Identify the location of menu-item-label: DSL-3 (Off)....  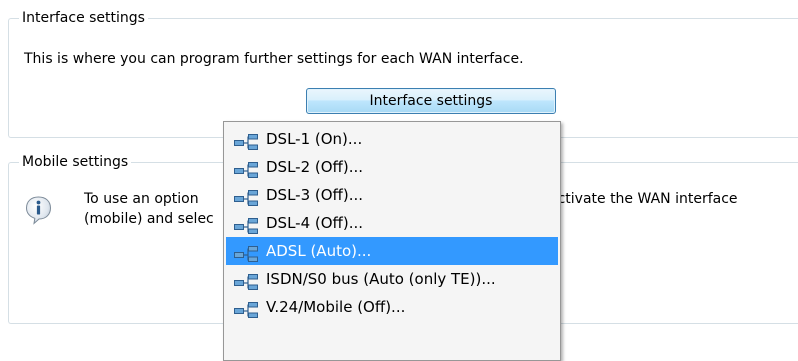
(315, 195).